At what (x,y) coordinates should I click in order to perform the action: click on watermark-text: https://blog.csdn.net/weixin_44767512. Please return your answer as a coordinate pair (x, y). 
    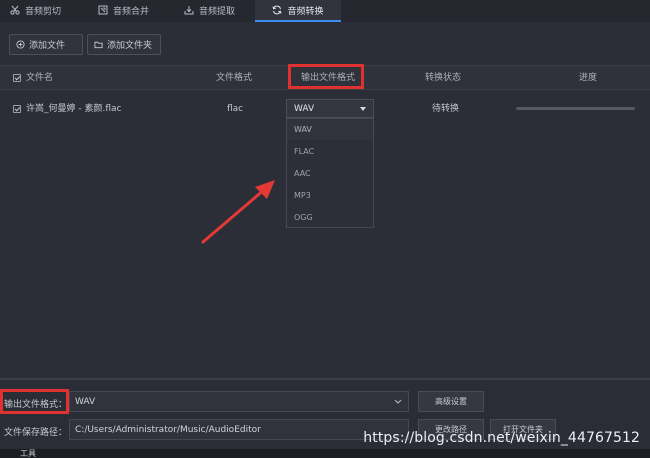
    Looking at the image, I should click on (501, 438).